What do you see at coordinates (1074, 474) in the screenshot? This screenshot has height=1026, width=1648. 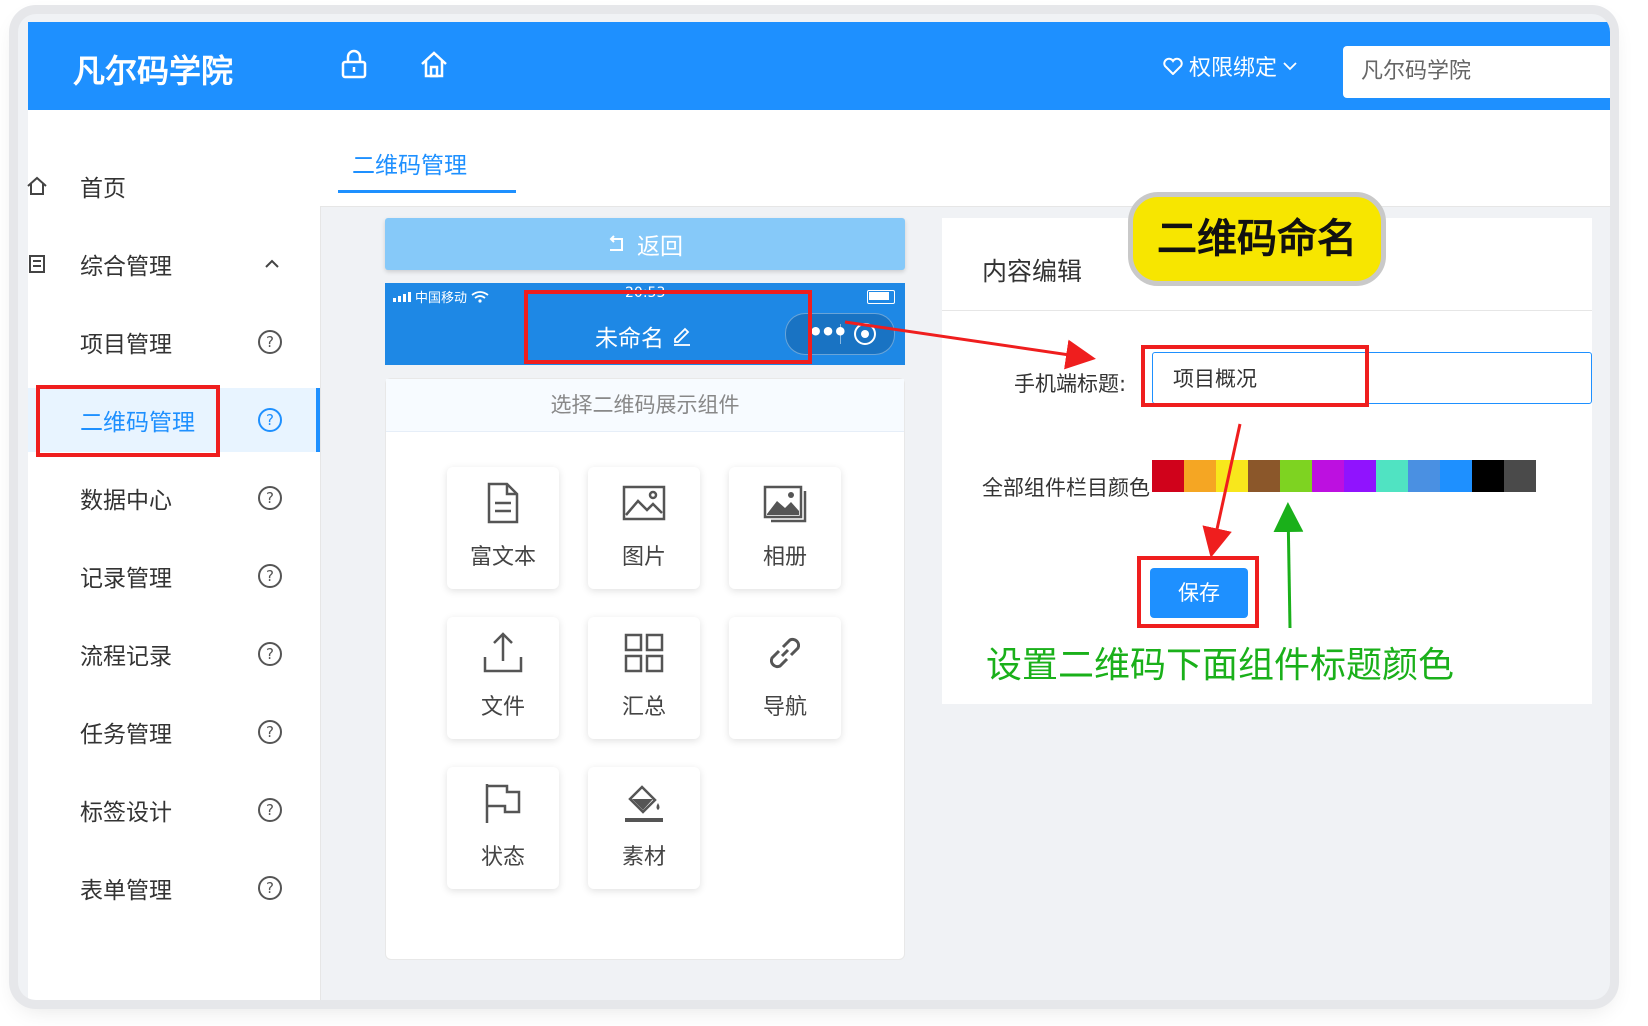 I see `annotation-arrows` at bounding box center [1074, 474].